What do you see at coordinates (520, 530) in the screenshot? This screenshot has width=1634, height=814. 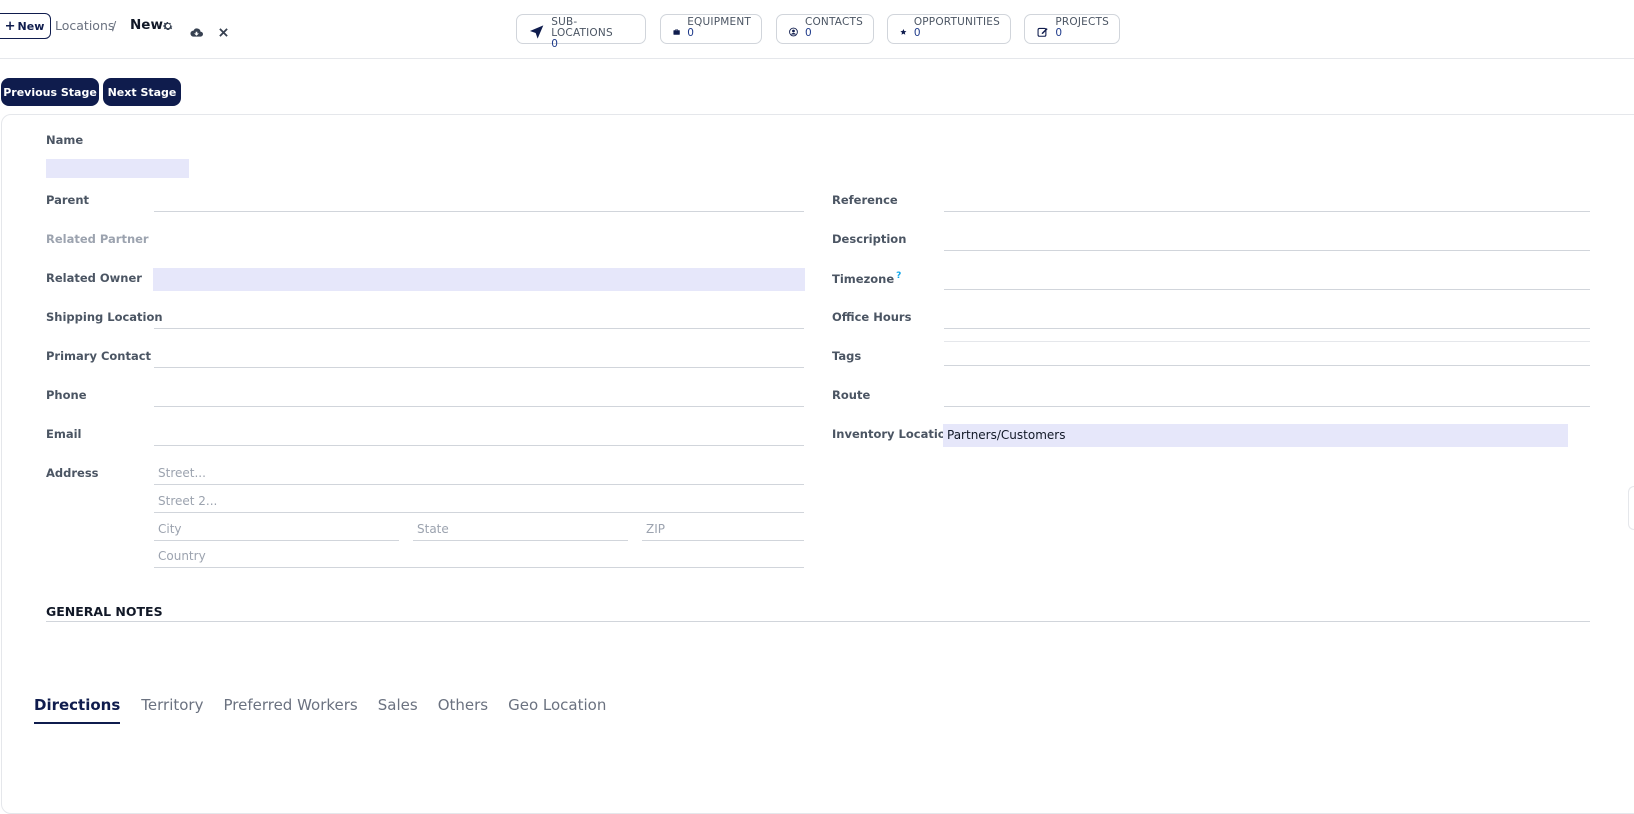 I see `state-input: State` at bounding box center [520, 530].